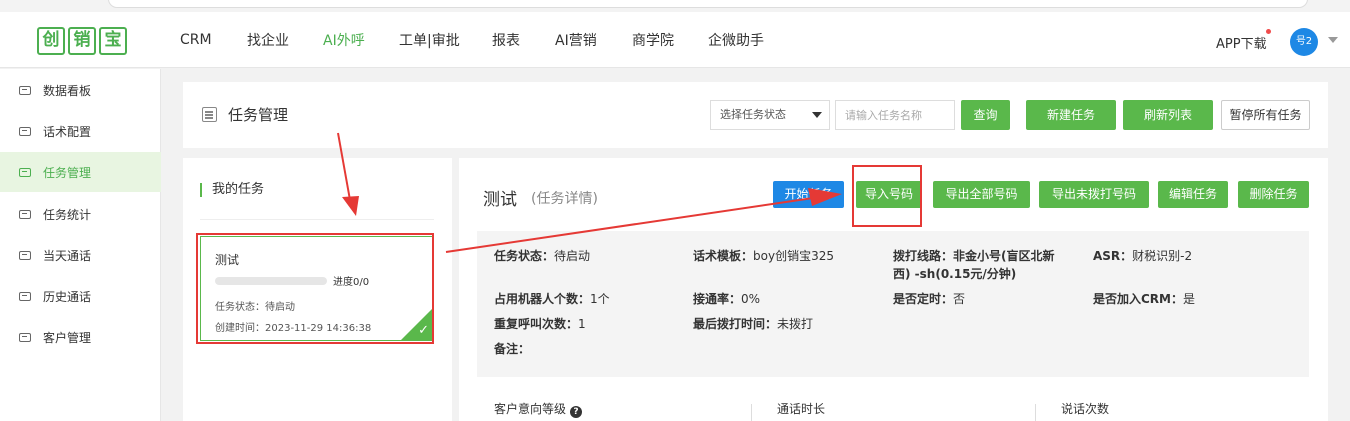 Image resolution: width=1350 pixels, height=421 pixels. I want to click on info-value: 否, so click(959, 299).